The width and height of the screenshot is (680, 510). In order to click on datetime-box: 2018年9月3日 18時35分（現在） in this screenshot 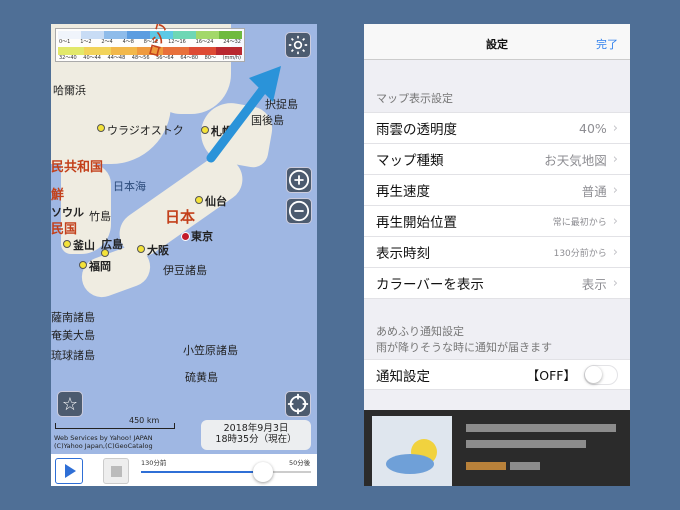, I will do `click(256, 435)`.